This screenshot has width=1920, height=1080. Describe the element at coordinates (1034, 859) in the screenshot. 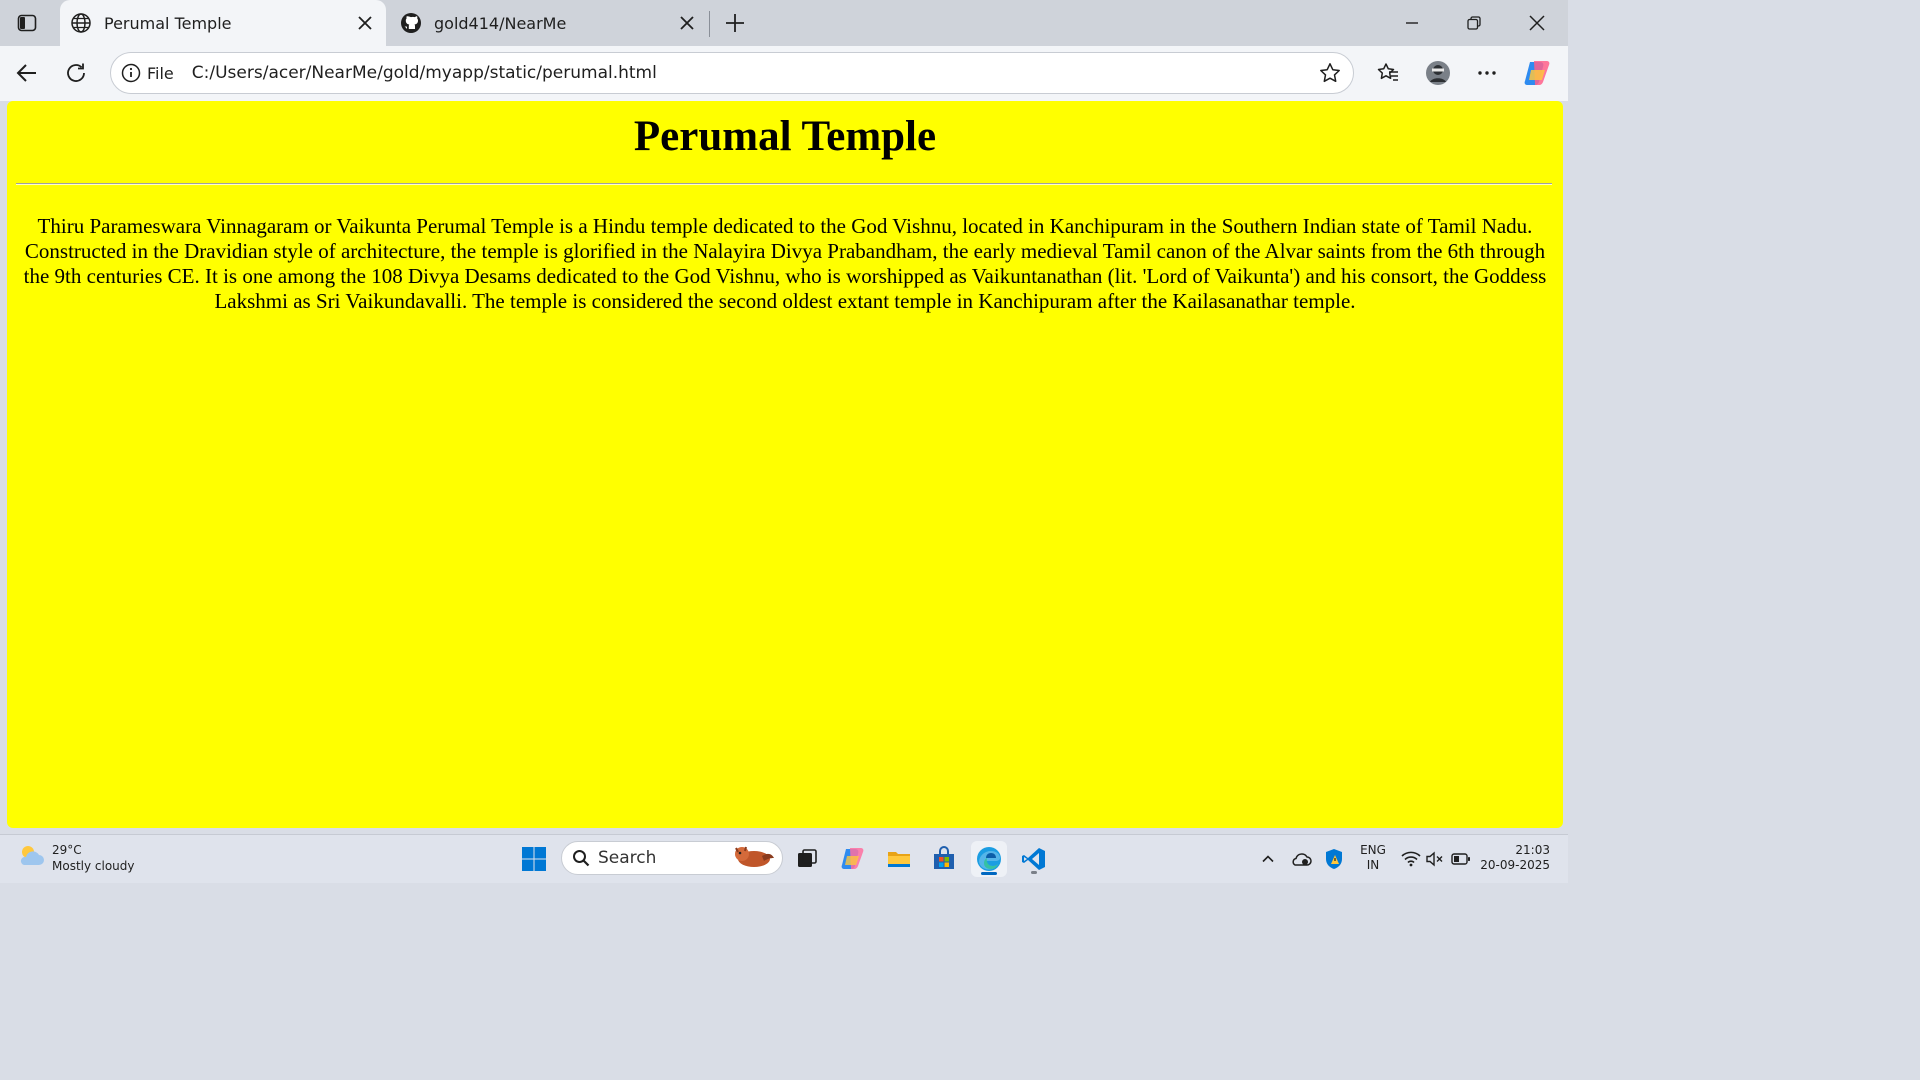

I see `vscode-icon` at that location.